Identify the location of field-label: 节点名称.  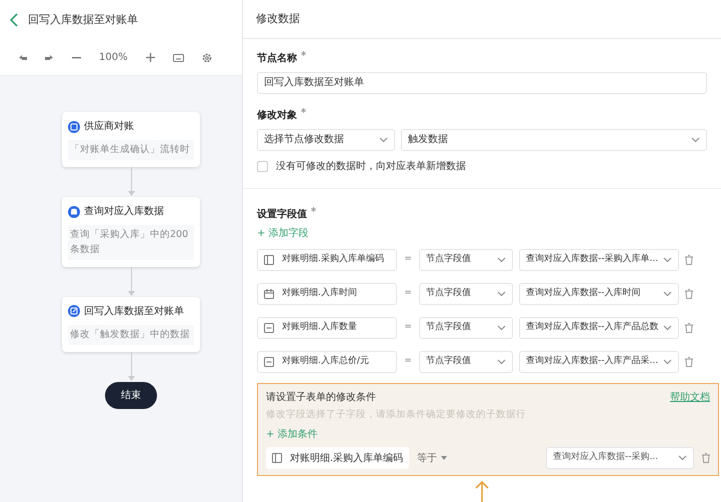
(277, 59).